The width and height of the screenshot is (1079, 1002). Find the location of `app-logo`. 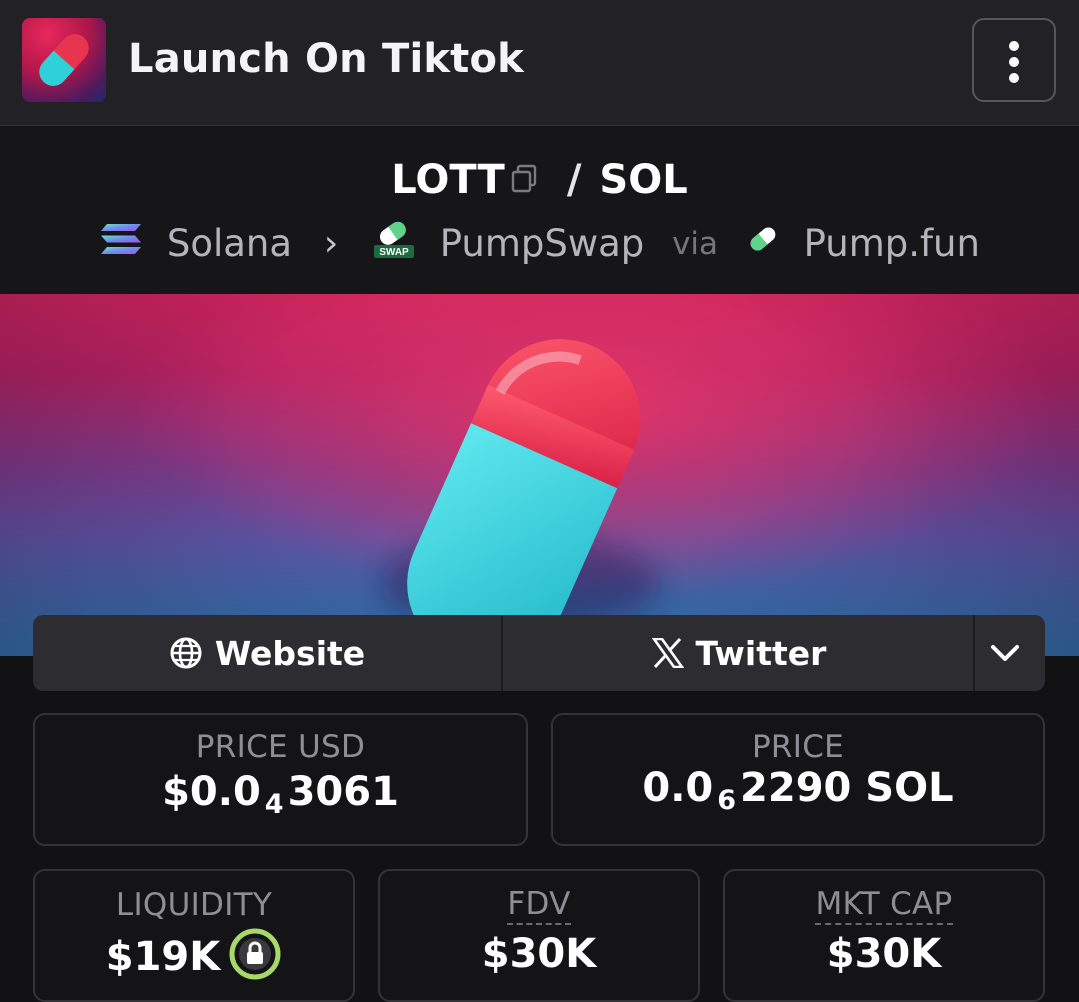

app-logo is located at coordinates (64, 60).